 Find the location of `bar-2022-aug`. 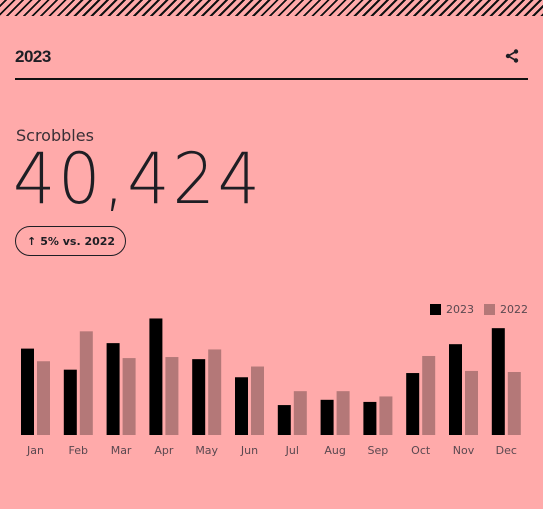

bar-2022-aug is located at coordinates (343, 413).